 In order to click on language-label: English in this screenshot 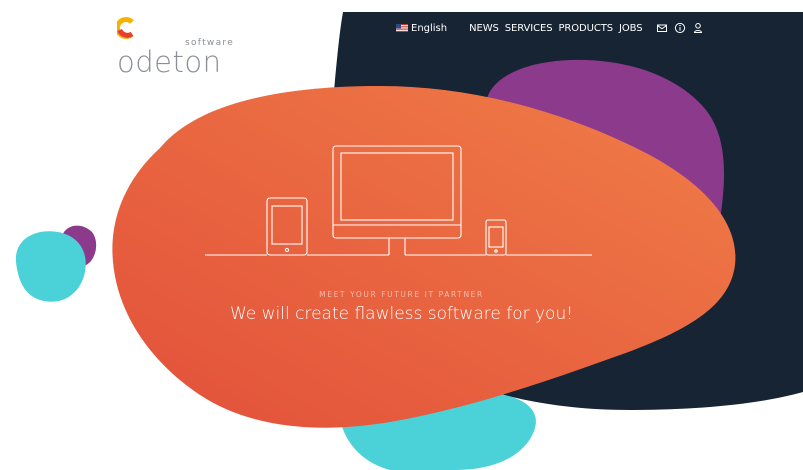, I will do `click(429, 28)`.